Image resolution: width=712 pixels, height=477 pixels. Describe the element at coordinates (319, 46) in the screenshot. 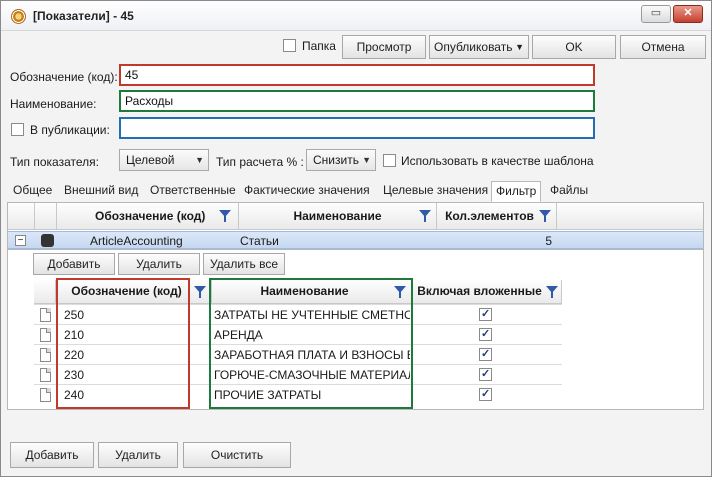

I see `folder-label: Папка` at that location.